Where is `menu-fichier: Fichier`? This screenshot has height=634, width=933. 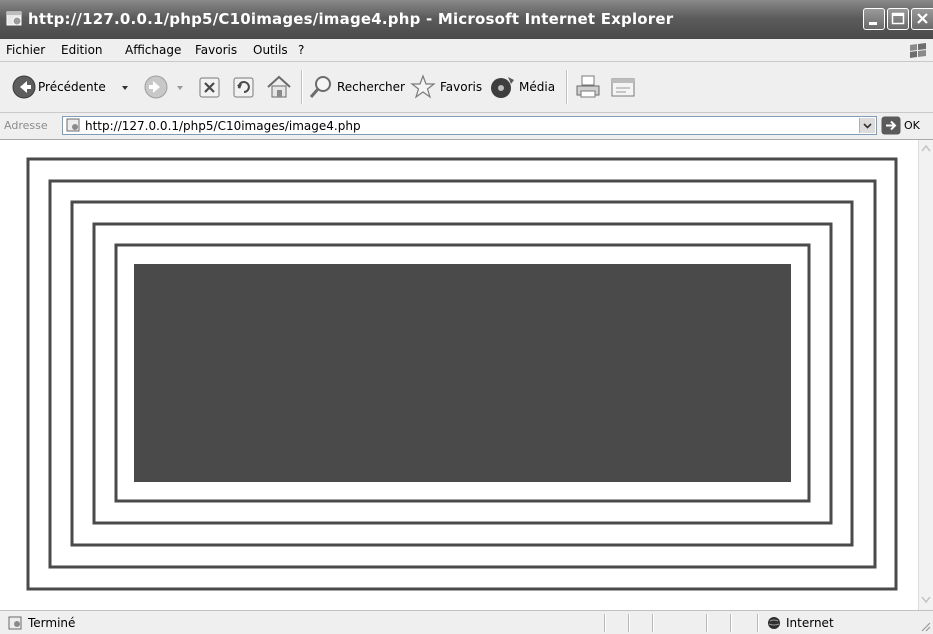
menu-fichier: Fichier is located at coordinates (25, 50).